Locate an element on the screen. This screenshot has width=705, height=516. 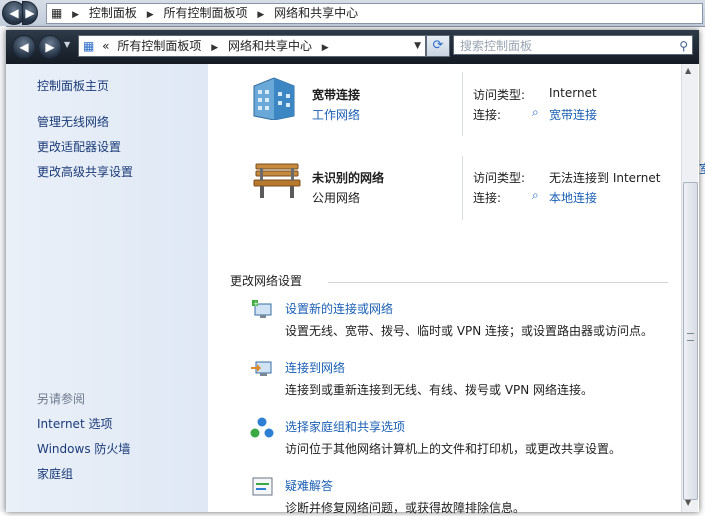
connect-to-network-icon is located at coordinates (262, 369).